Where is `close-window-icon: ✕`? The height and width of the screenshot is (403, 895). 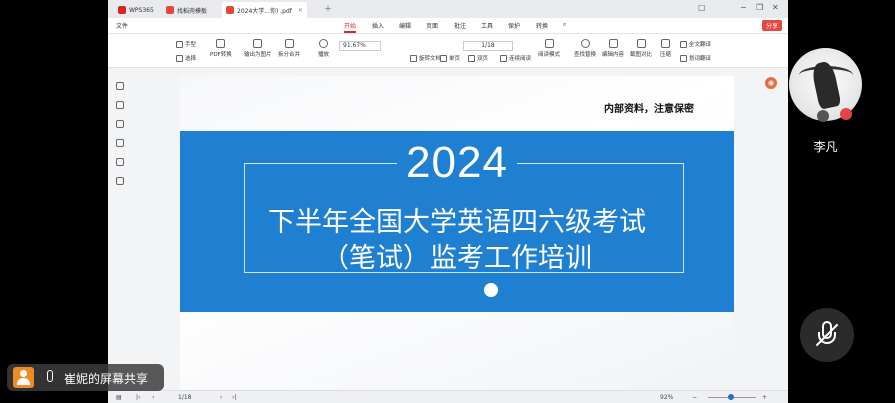 close-window-icon: ✕ is located at coordinates (775, 7).